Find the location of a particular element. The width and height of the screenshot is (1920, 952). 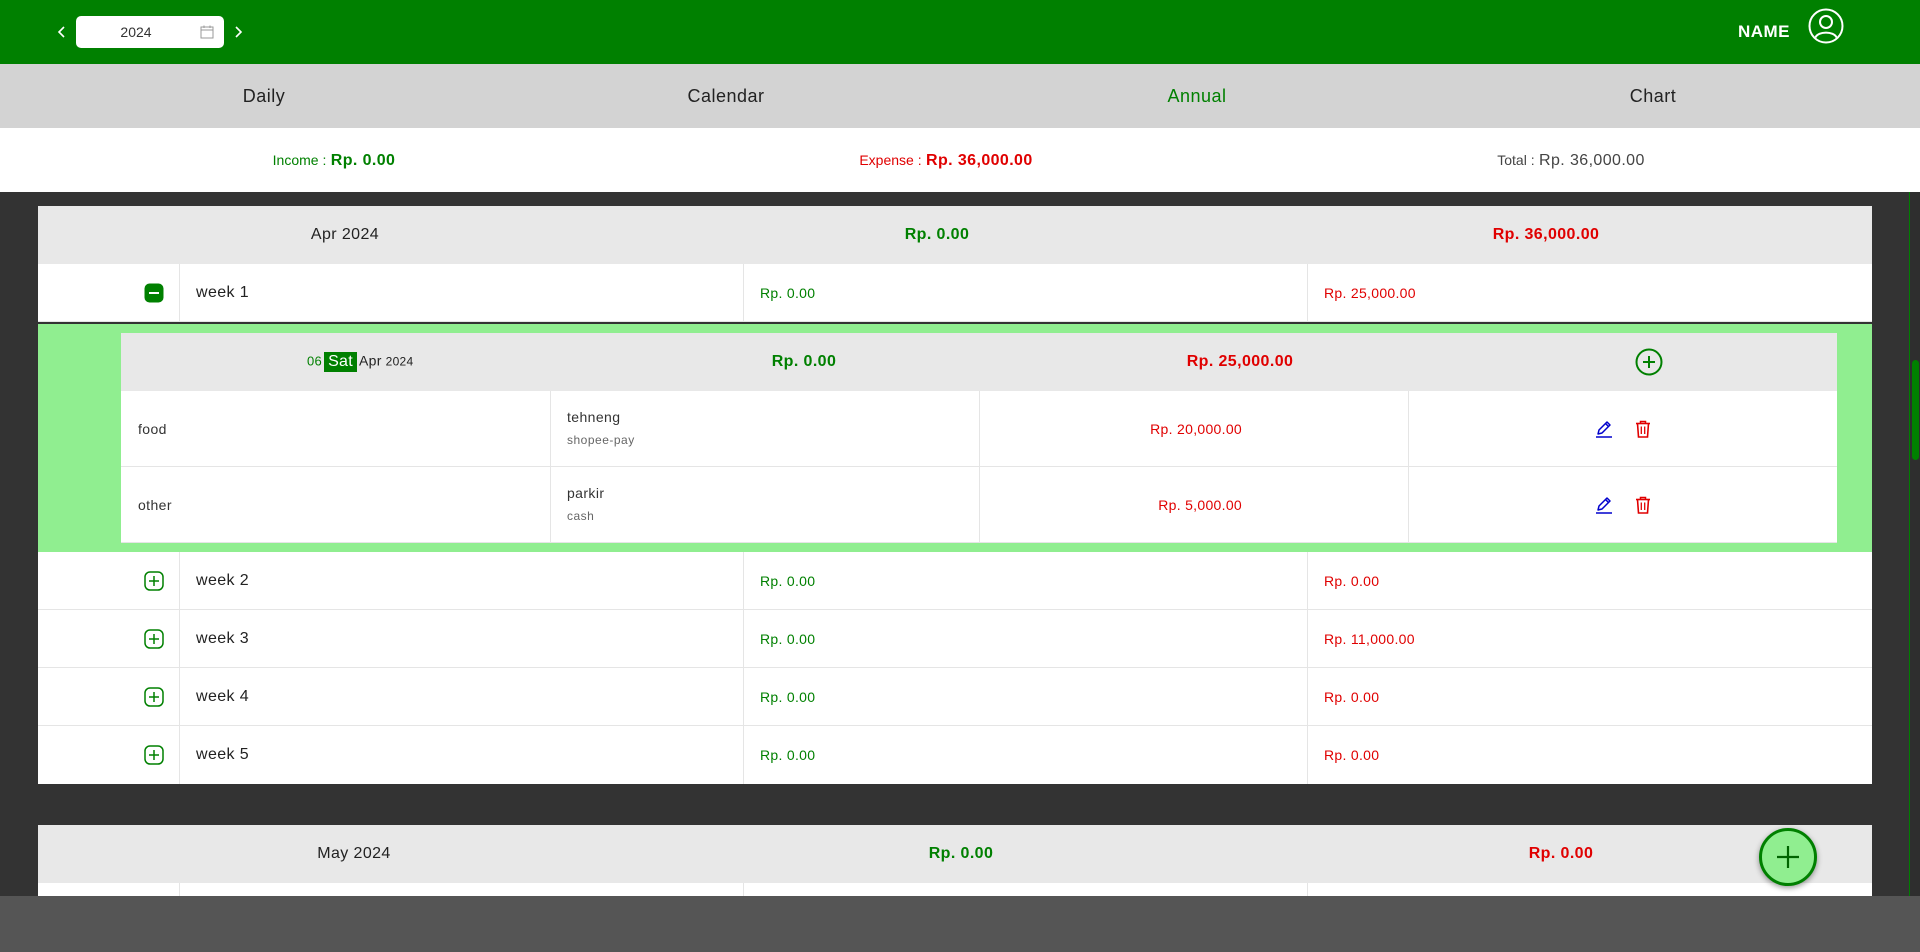

expense-value: Rp. 36,000.00 is located at coordinates (979, 160).